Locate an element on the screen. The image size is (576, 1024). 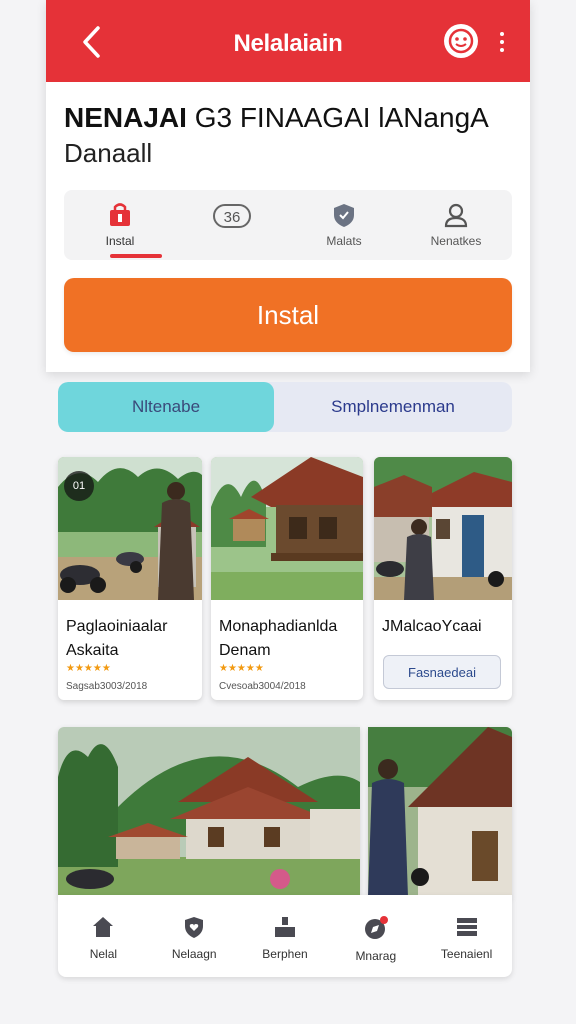
nav-label: Nelaagn is located at coordinates (194, 954).